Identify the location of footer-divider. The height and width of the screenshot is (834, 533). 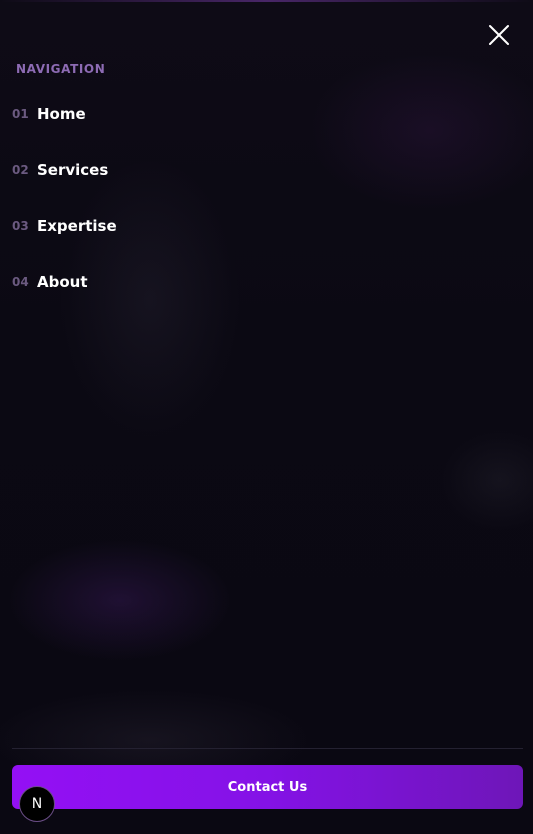
(267, 748).